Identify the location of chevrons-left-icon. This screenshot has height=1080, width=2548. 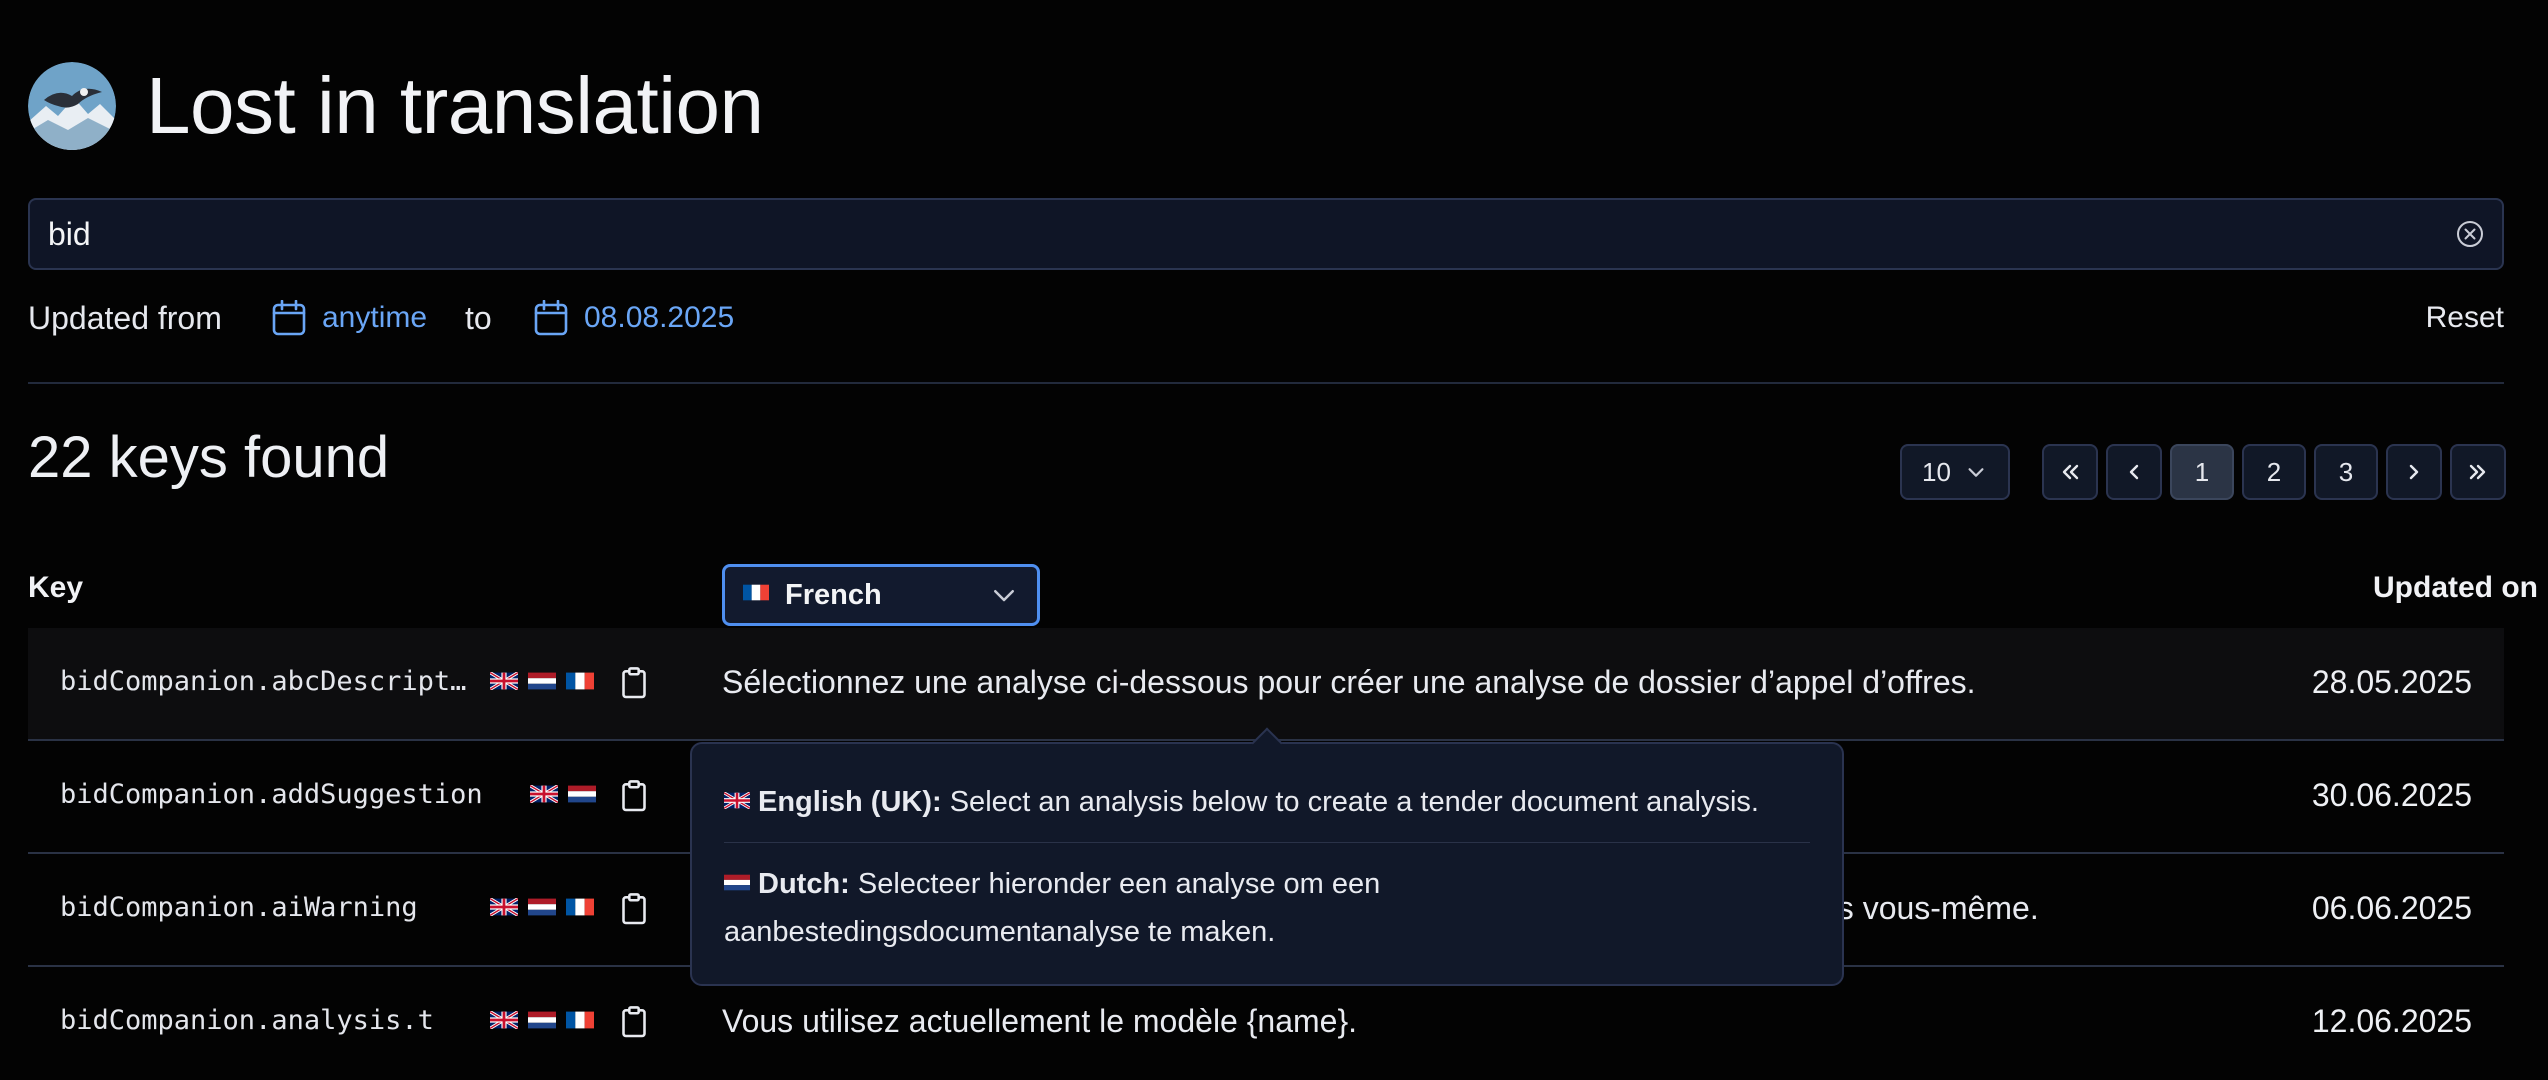
(2070, 472).